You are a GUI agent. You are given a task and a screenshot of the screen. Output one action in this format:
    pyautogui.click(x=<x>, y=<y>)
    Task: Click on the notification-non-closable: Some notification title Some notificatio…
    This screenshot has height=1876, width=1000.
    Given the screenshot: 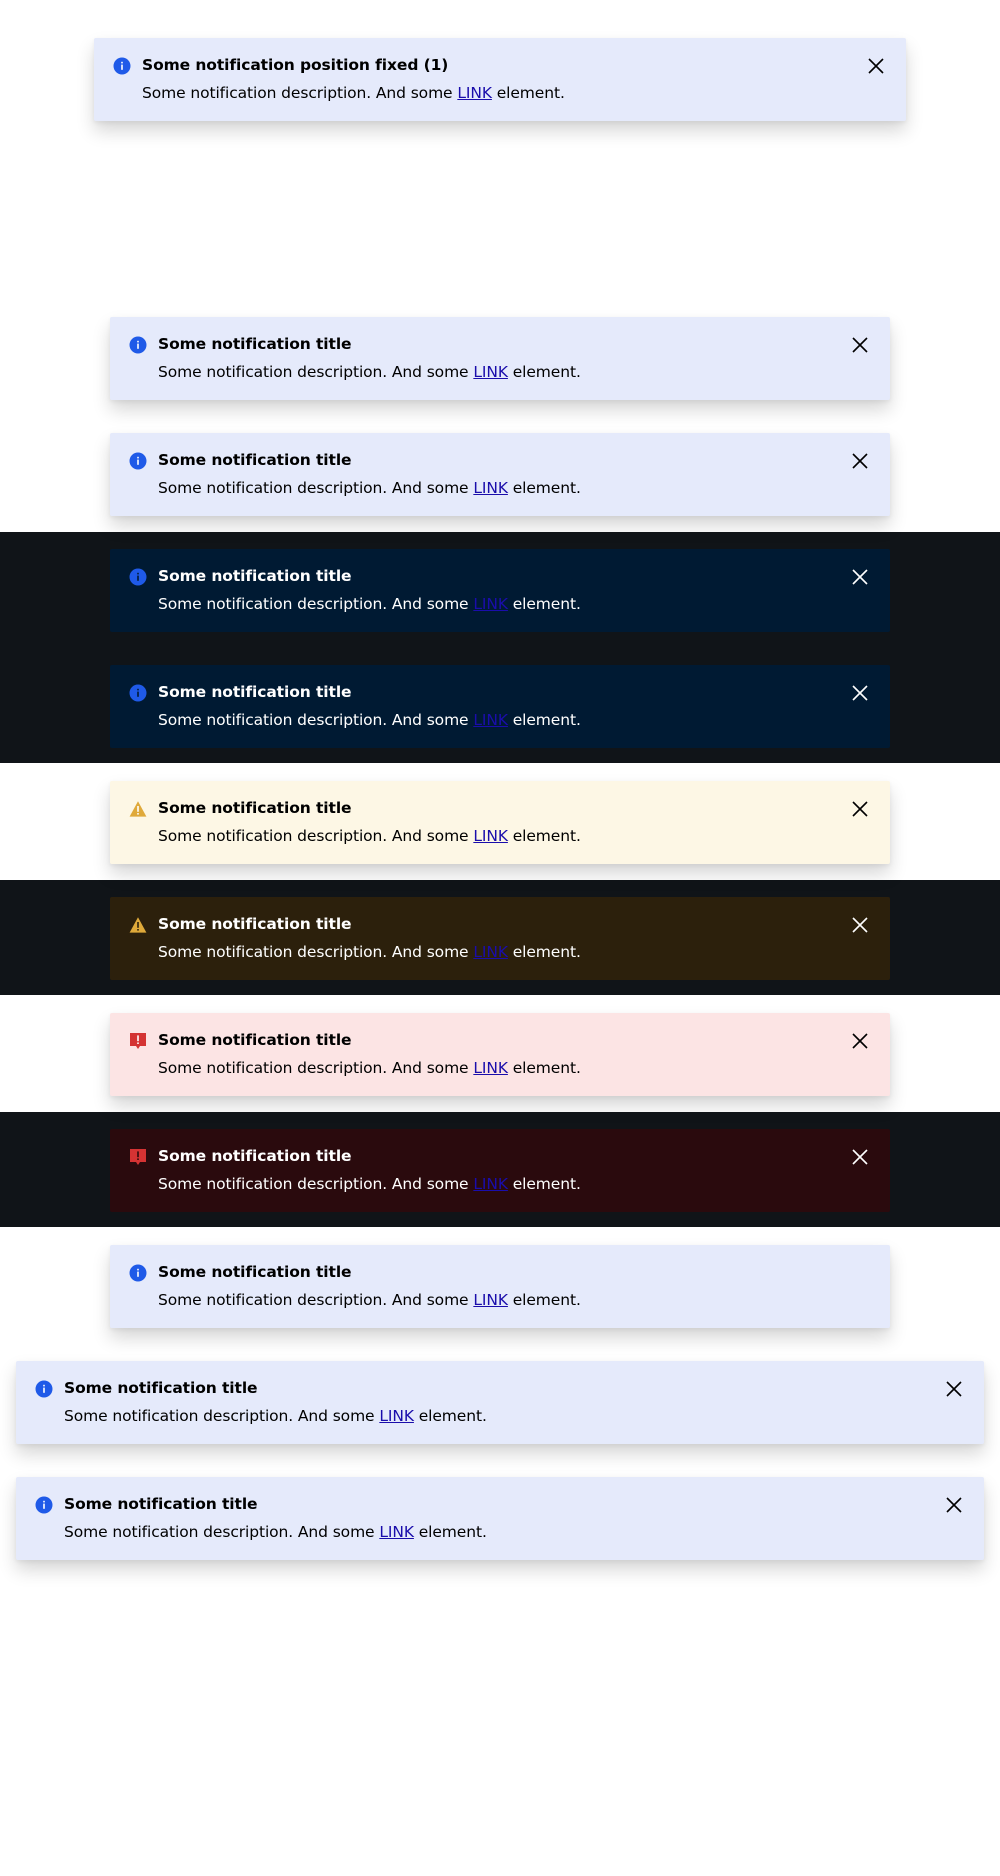 What is the action you would take?
    pyautogui.click(x=500, y=1286)
    